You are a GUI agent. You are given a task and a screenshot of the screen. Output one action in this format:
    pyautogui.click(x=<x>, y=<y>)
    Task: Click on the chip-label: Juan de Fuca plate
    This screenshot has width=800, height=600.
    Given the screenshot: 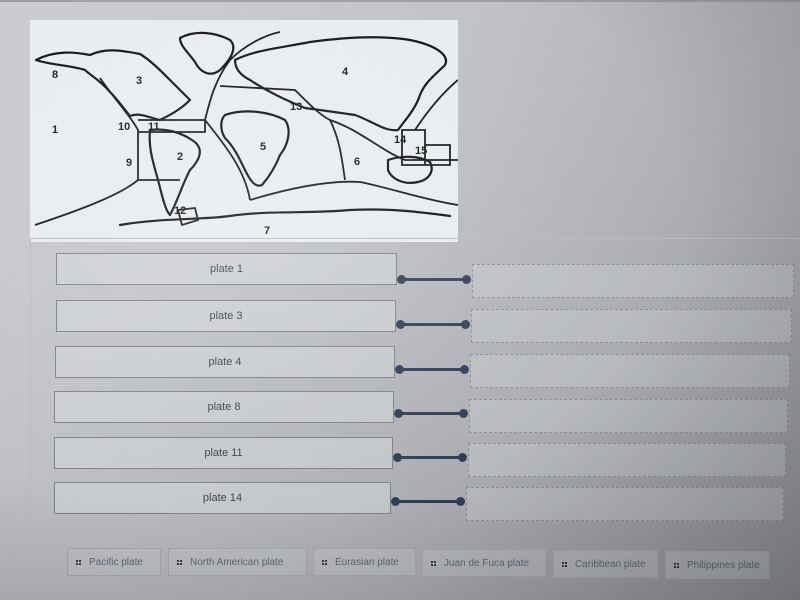 What is the action you would take?
    pyautogui.click(x=487, y=563)
    